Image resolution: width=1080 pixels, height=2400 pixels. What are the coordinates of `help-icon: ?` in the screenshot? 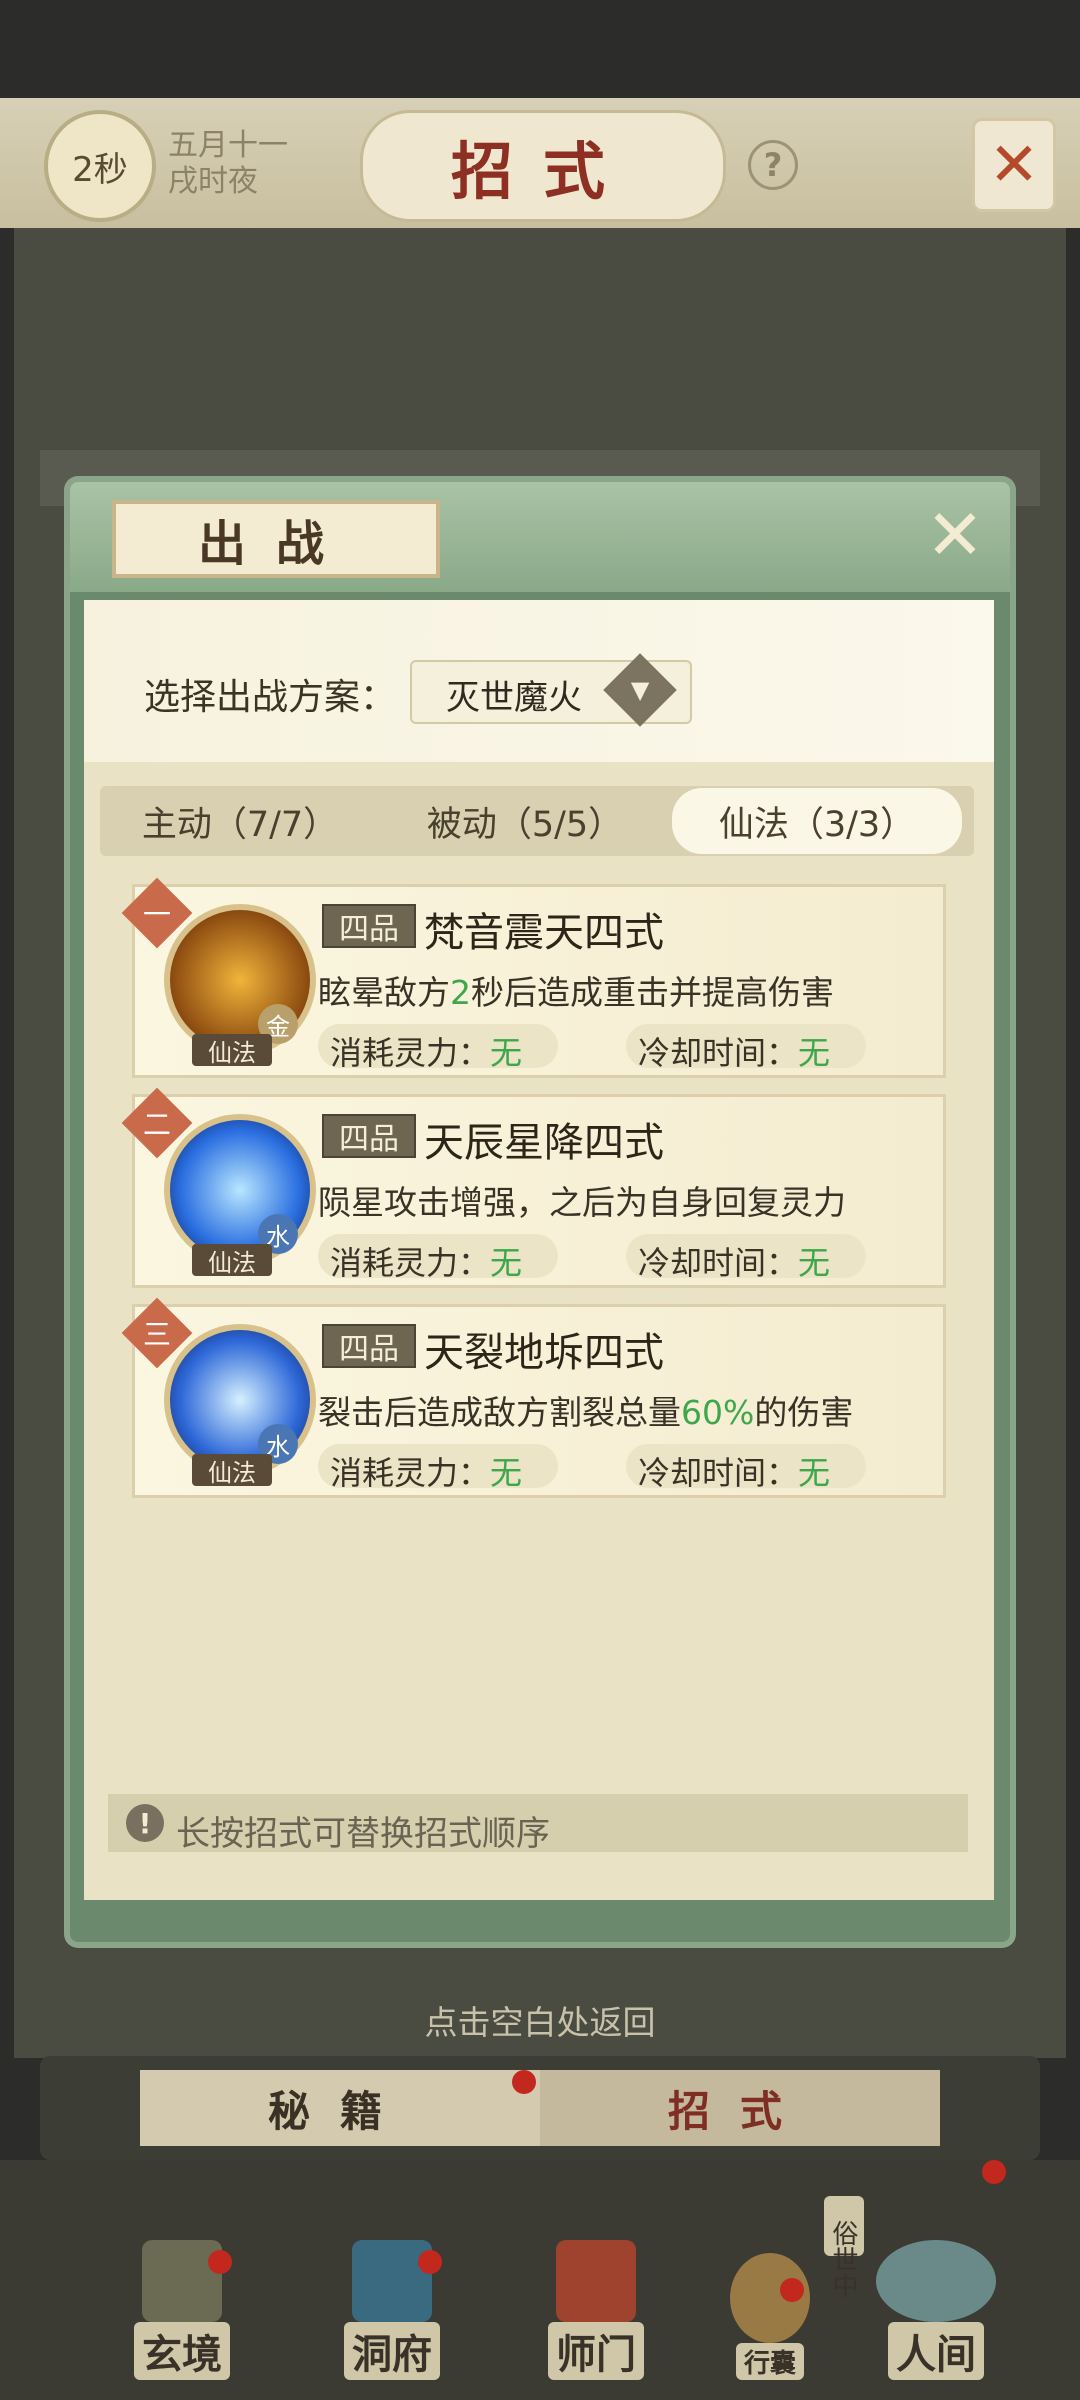 It's located at (773, 165).